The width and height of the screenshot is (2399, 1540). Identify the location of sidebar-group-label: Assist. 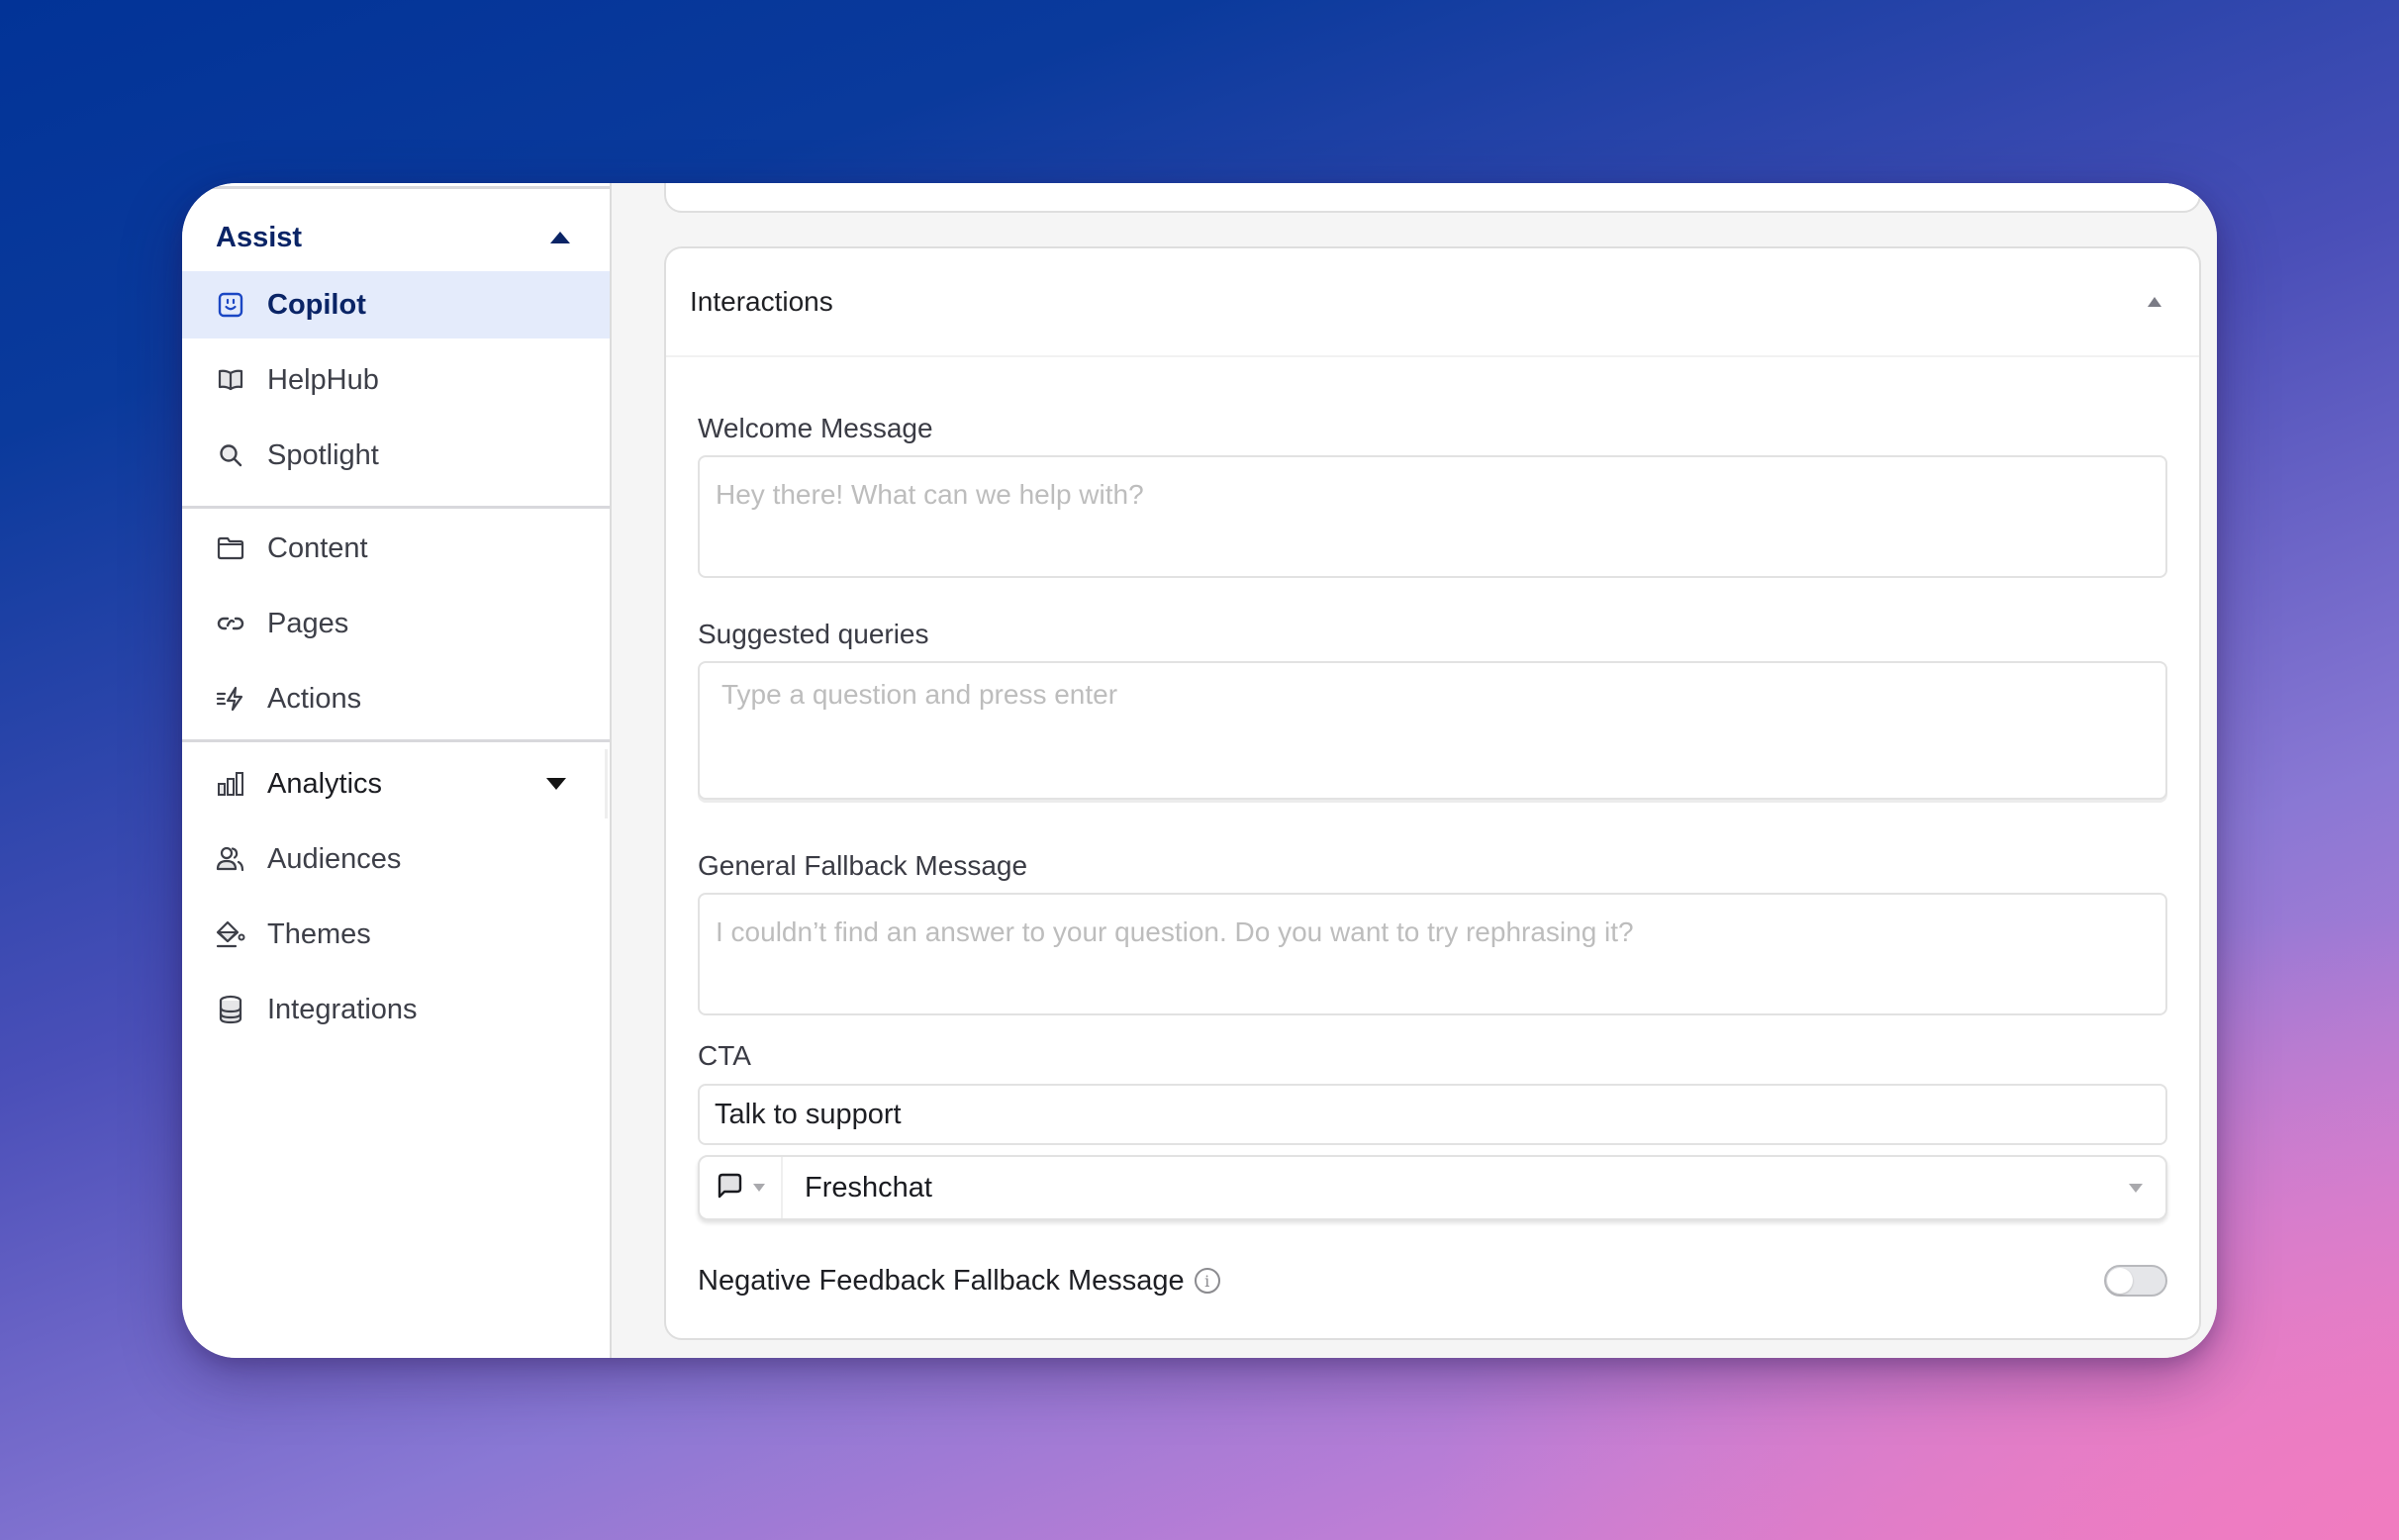
(259, 237).